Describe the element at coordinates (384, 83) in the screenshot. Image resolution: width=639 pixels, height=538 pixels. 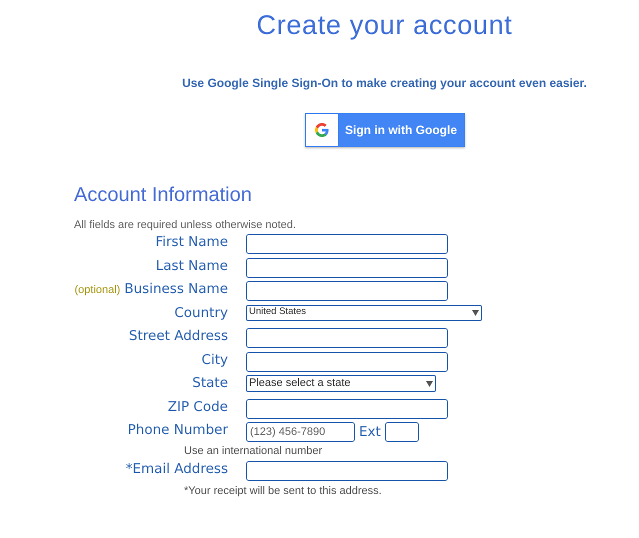
I see `sso-prompt: Use Google Single Sign-On to make creating your account even easier.` at that location.